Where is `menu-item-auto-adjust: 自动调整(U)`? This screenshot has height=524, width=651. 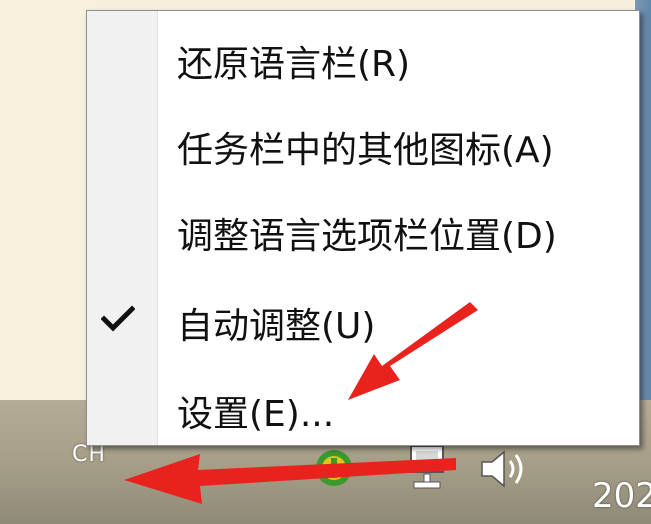
menu-item-auto-adjust: 自动调整(U) is located at coordinates (363, 319).